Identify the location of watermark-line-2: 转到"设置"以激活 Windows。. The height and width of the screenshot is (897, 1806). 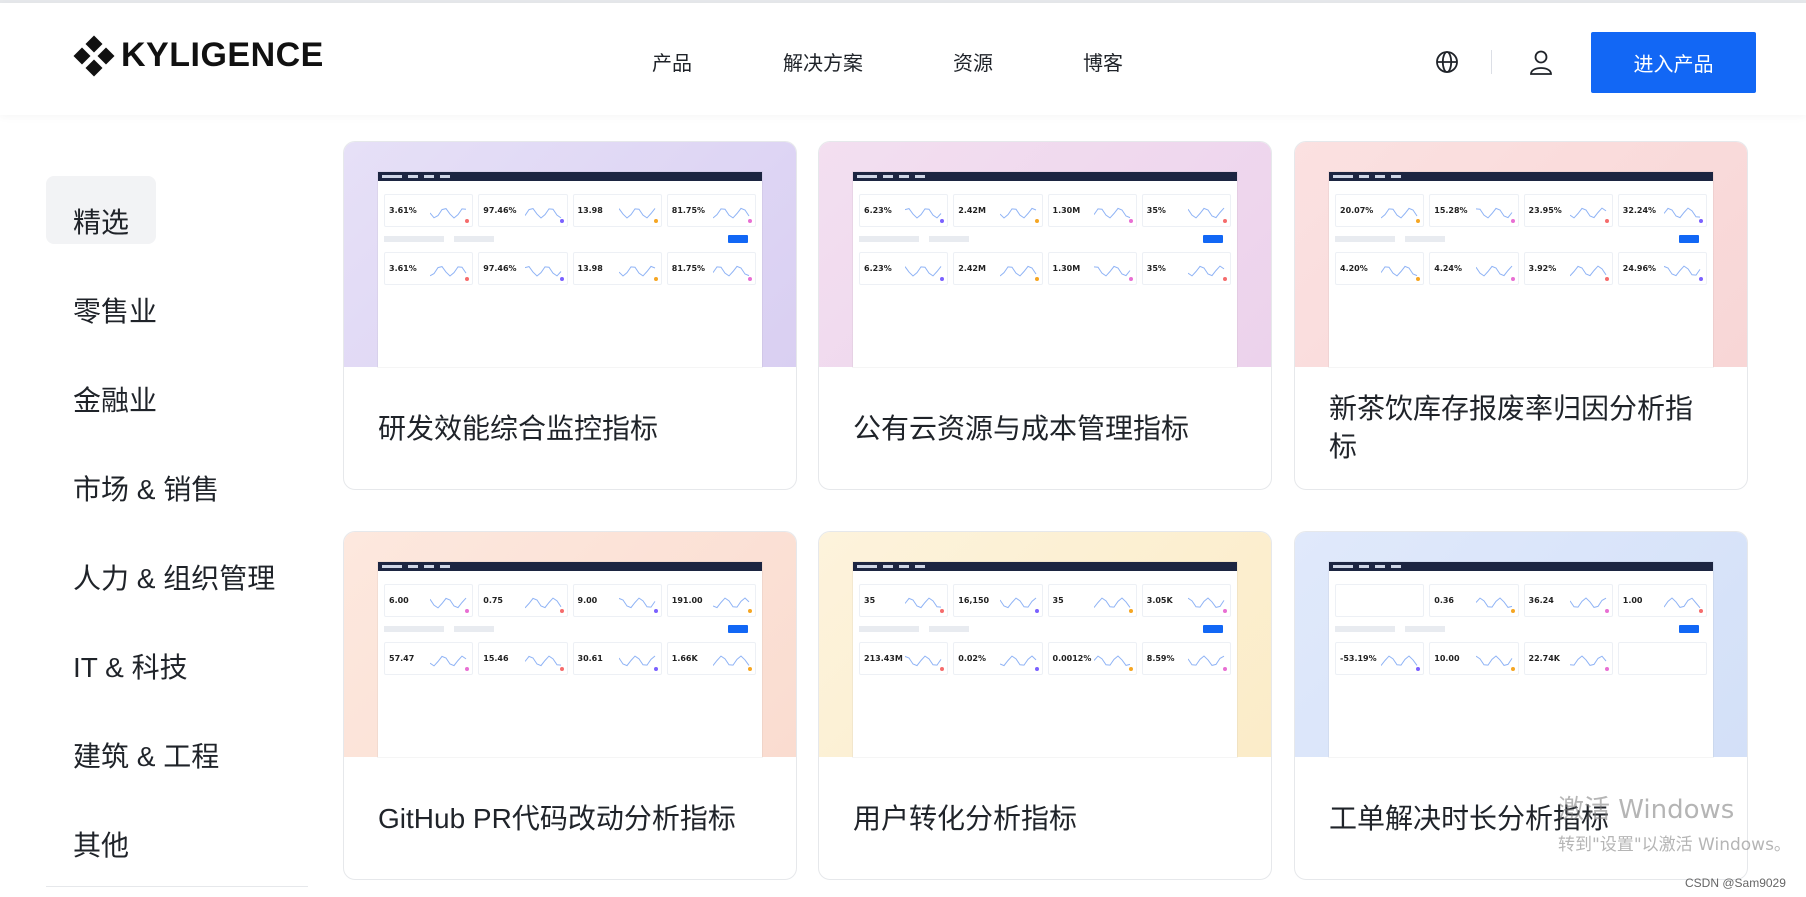
(1674, 845).